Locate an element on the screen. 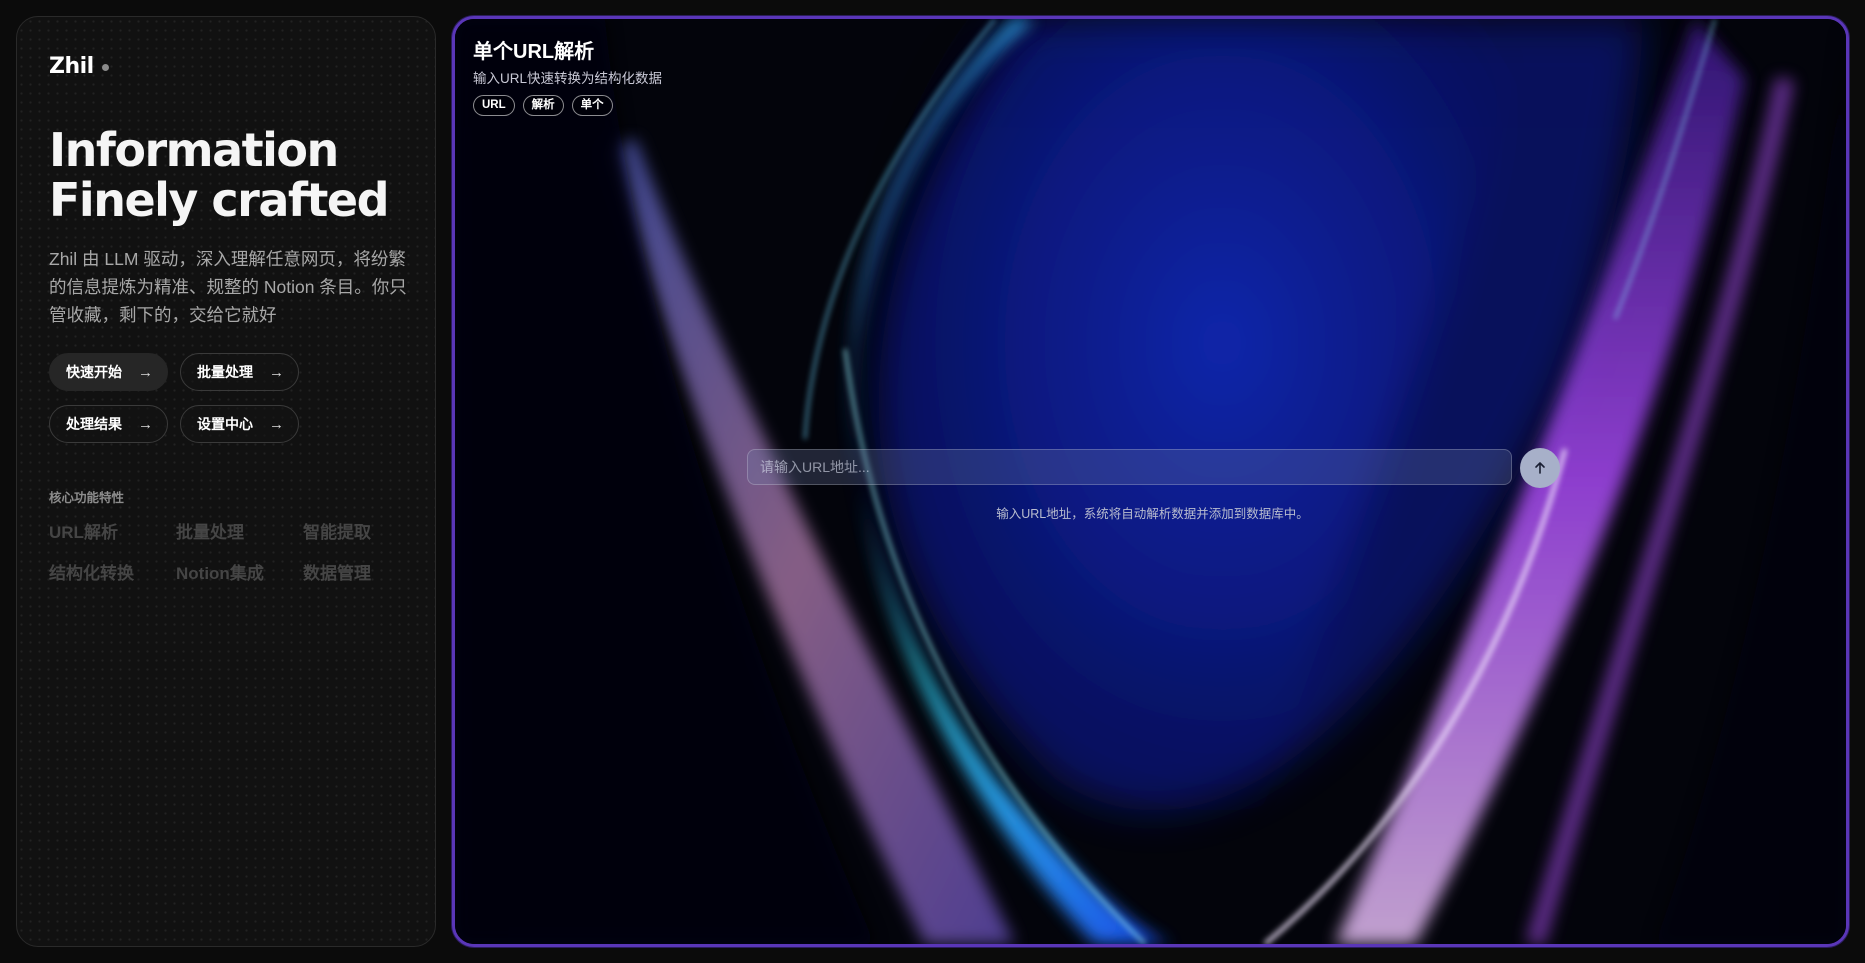  arrow-up-icon is located at coordinates (1540, 468).